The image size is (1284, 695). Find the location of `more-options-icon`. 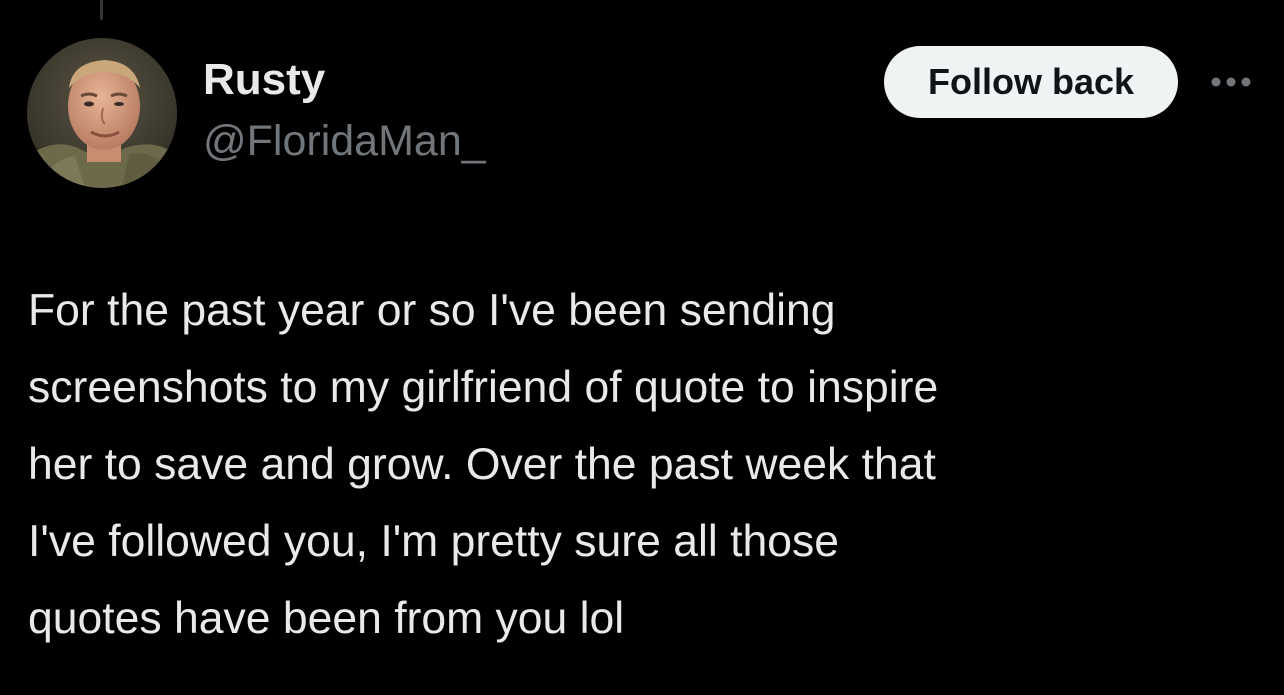

more-options-icon is located at coordinates (1231, 82).